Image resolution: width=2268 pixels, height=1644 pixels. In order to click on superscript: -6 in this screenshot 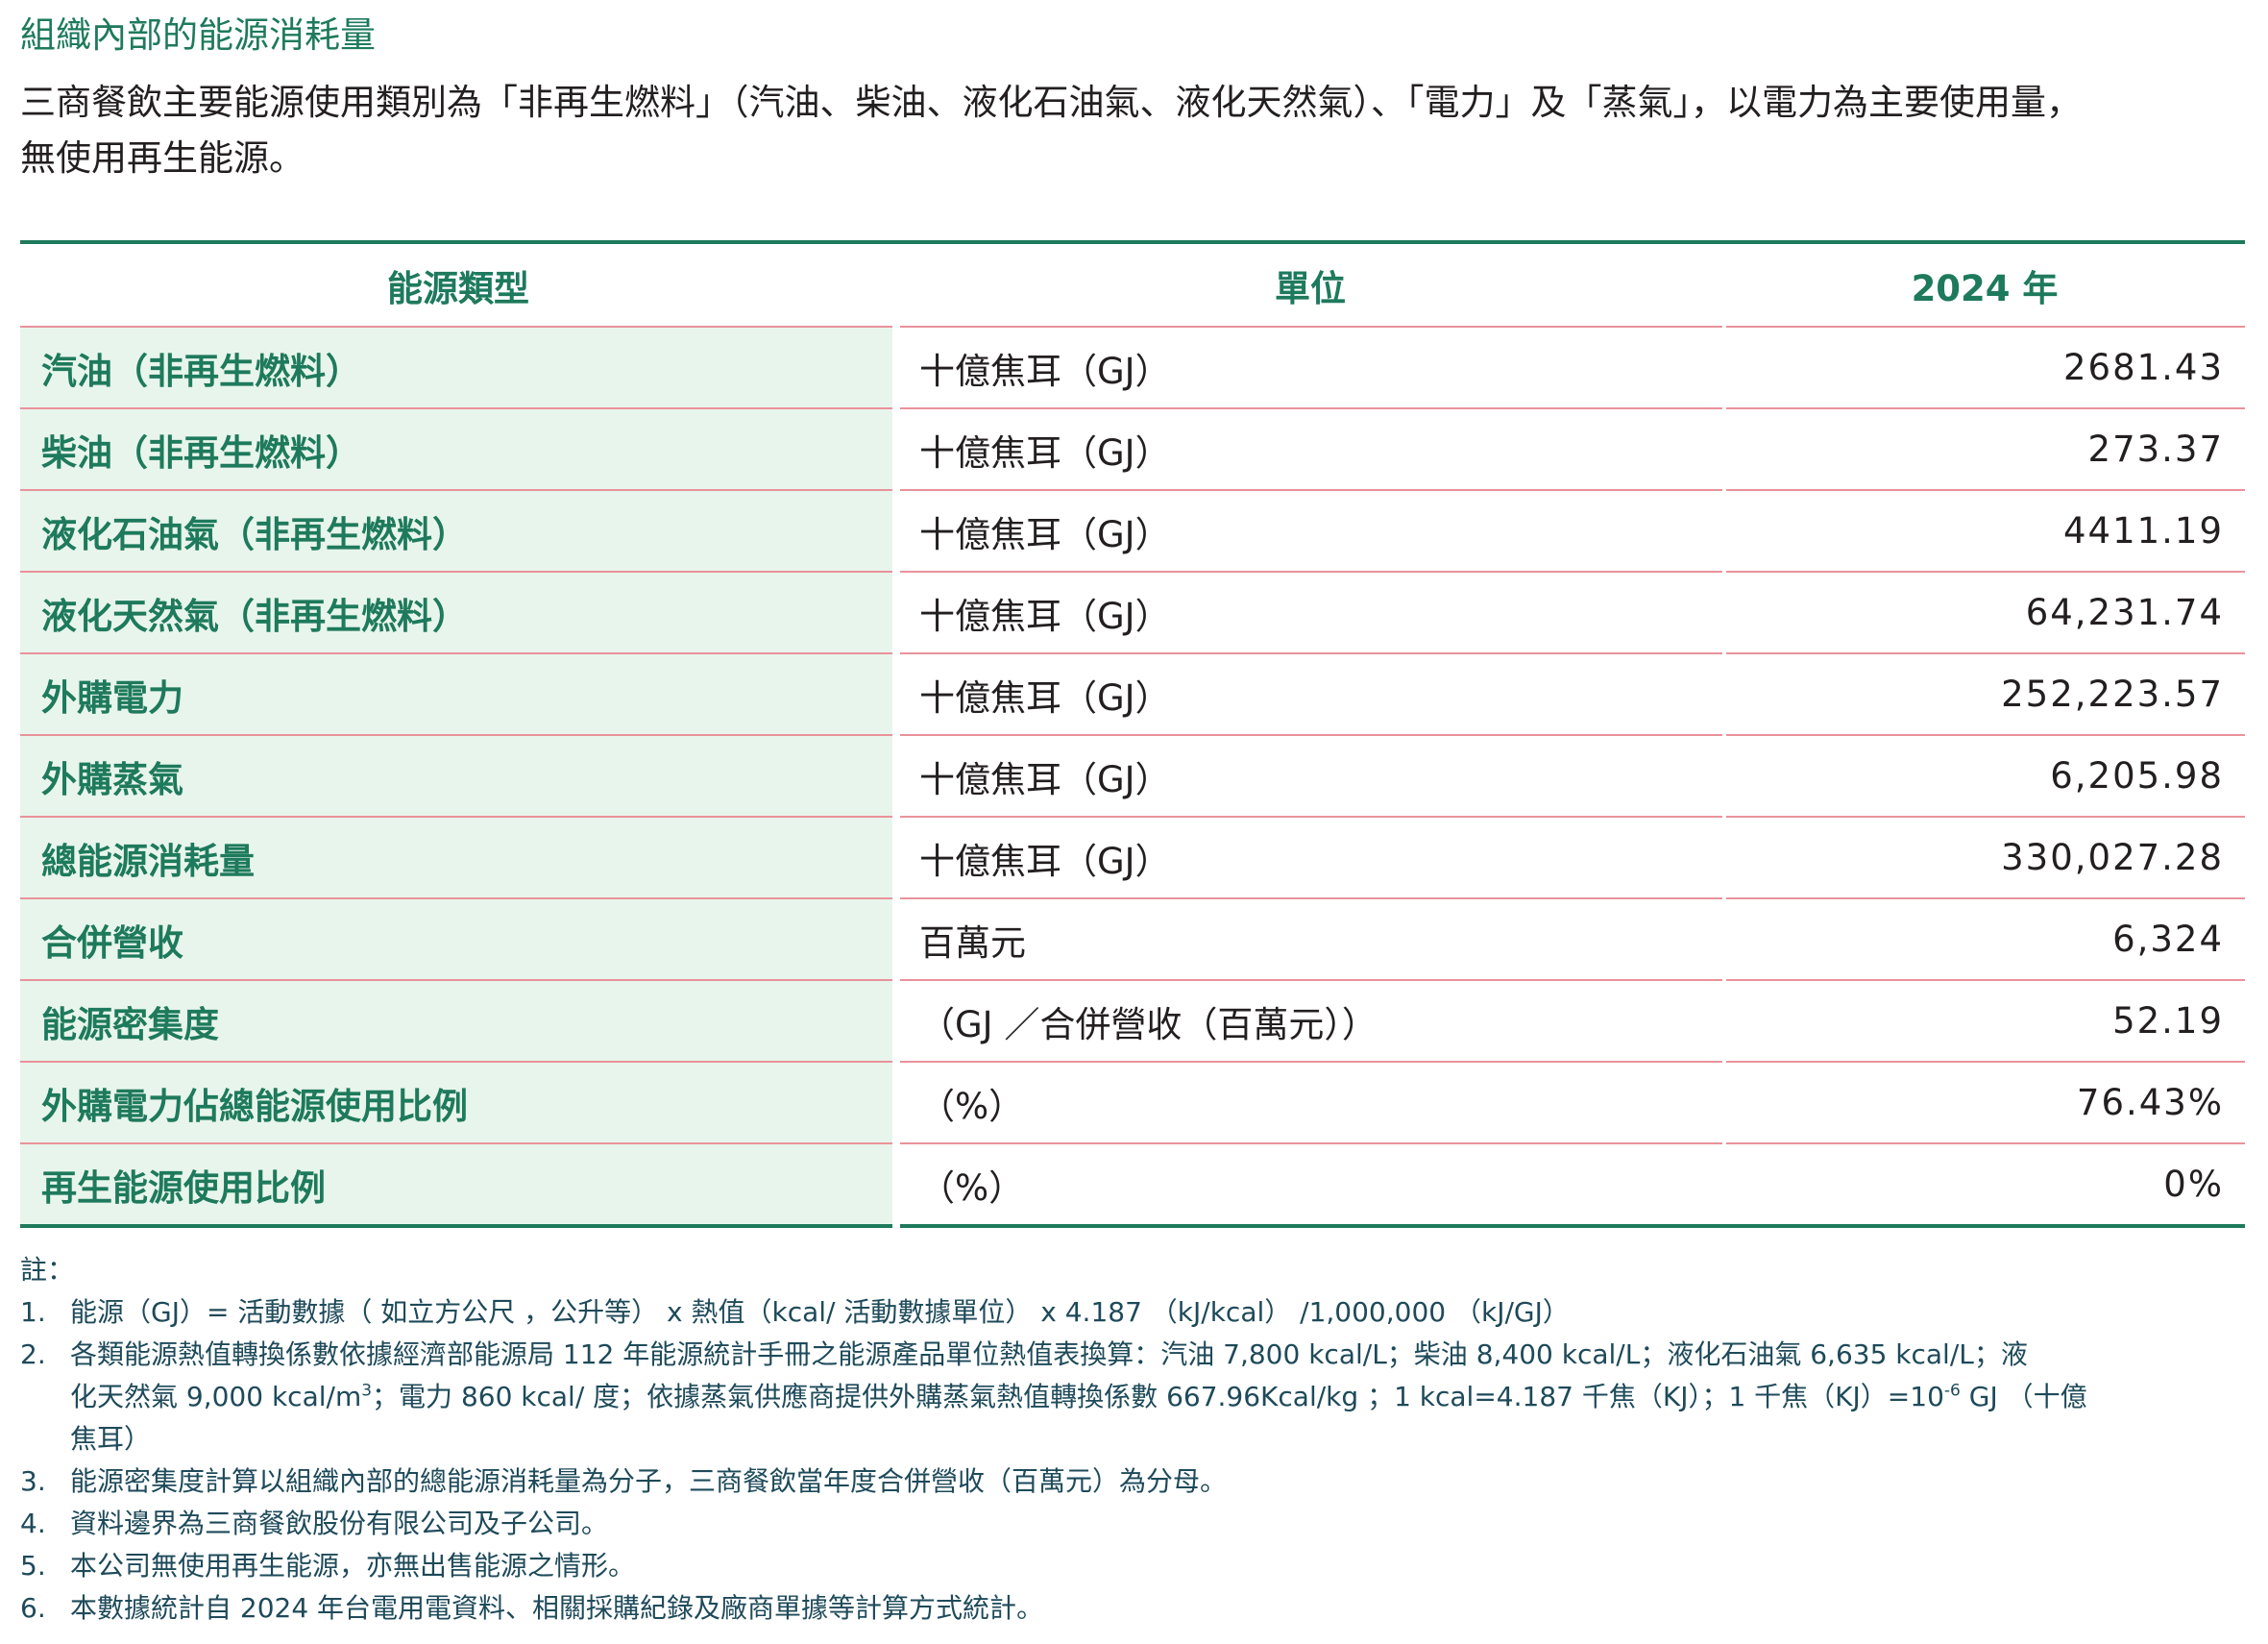, I will do `click(1952, 1391)`.